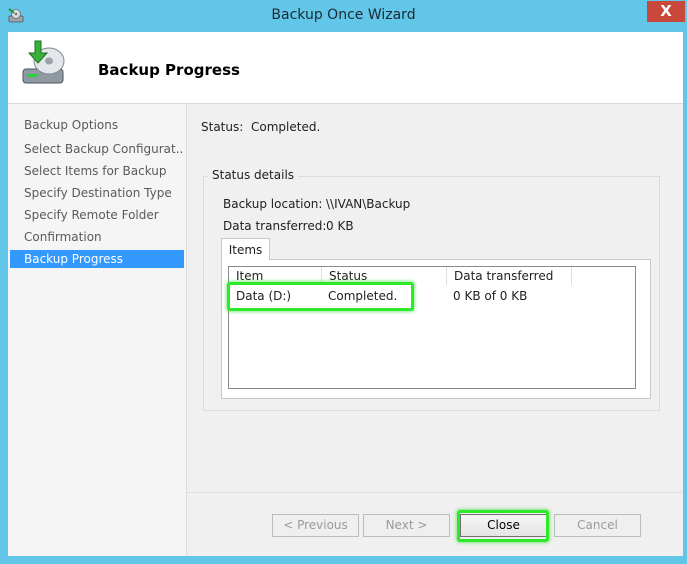 The height and width of the screenshot is (564, 687). I want to click on wizard-header: Backup Progress, so click(345, 68).